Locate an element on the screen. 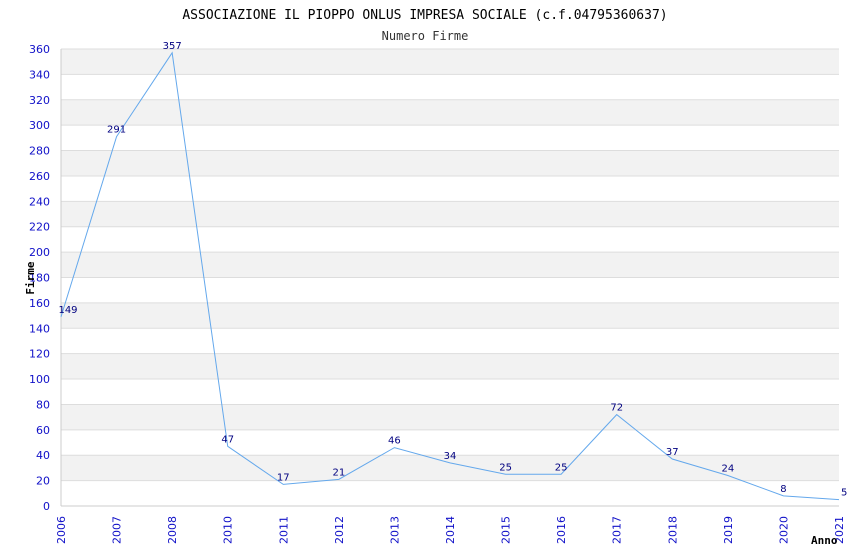  x-tick-label: 2017 is located at coordinates (617, 530).